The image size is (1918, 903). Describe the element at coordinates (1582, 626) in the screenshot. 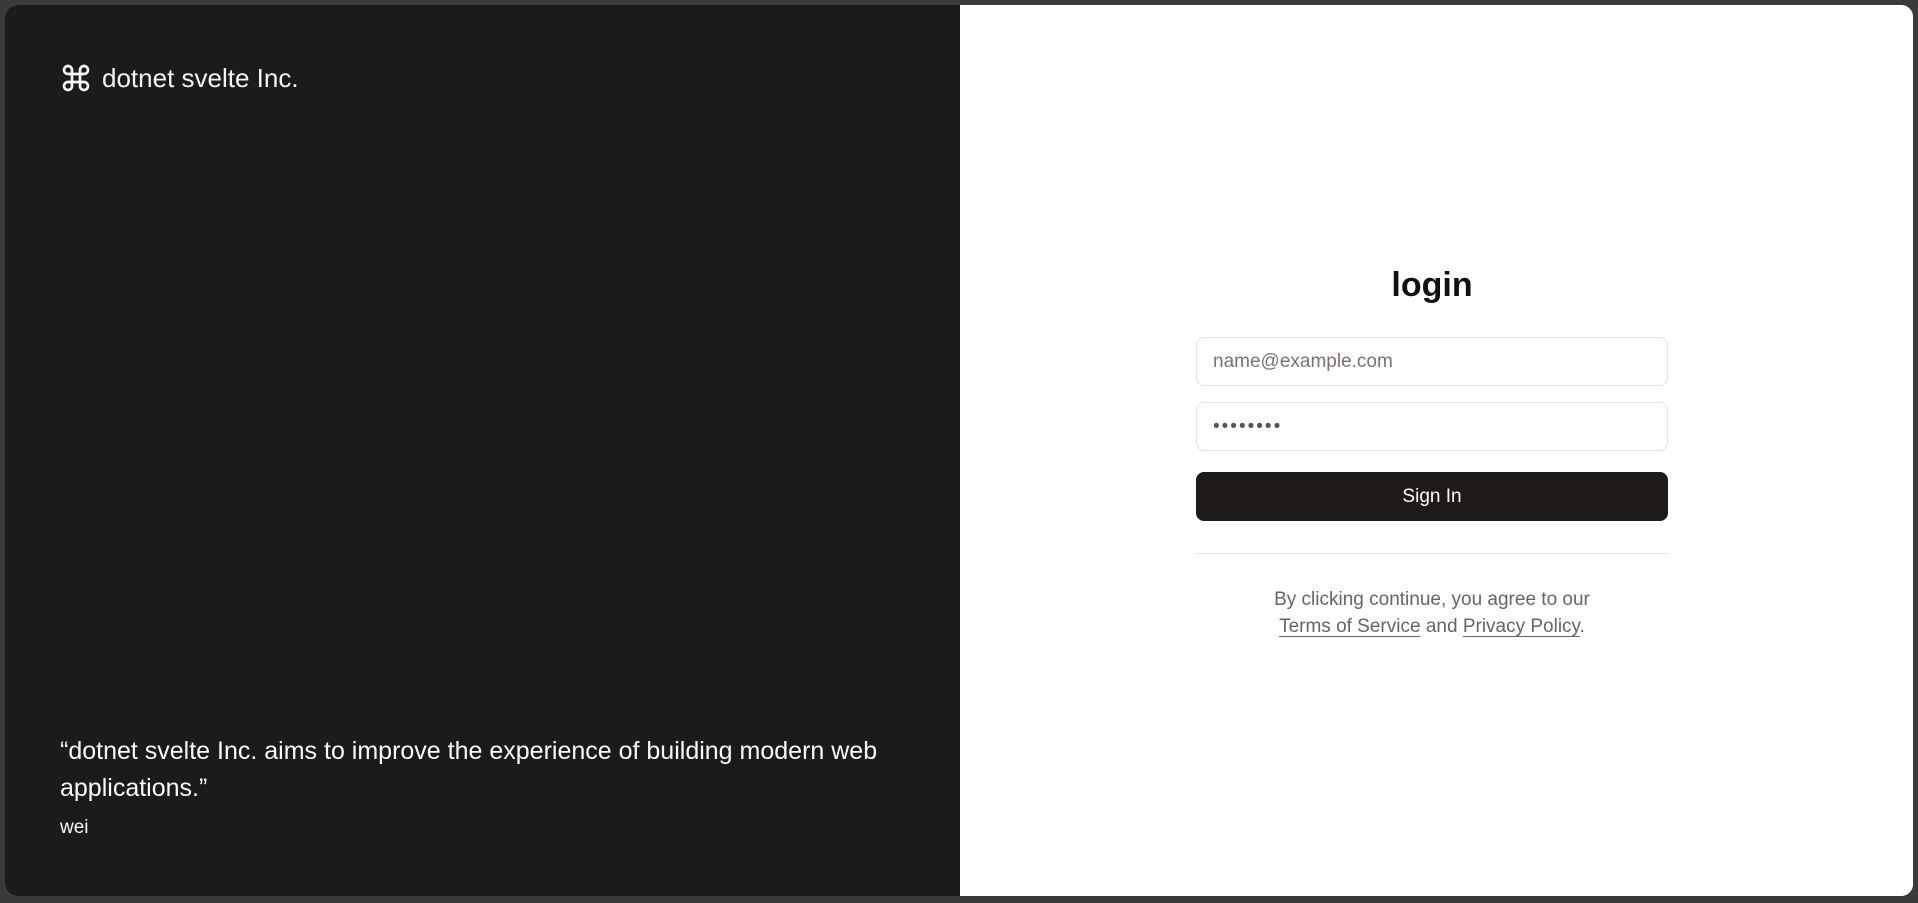

I see `terms-suffix: .` at that location.